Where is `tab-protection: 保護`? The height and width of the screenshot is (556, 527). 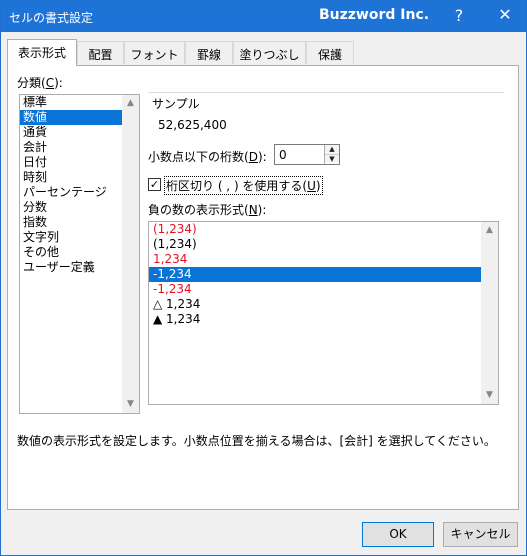 tab-protection: 保護 is located at coordinates (330, 52).